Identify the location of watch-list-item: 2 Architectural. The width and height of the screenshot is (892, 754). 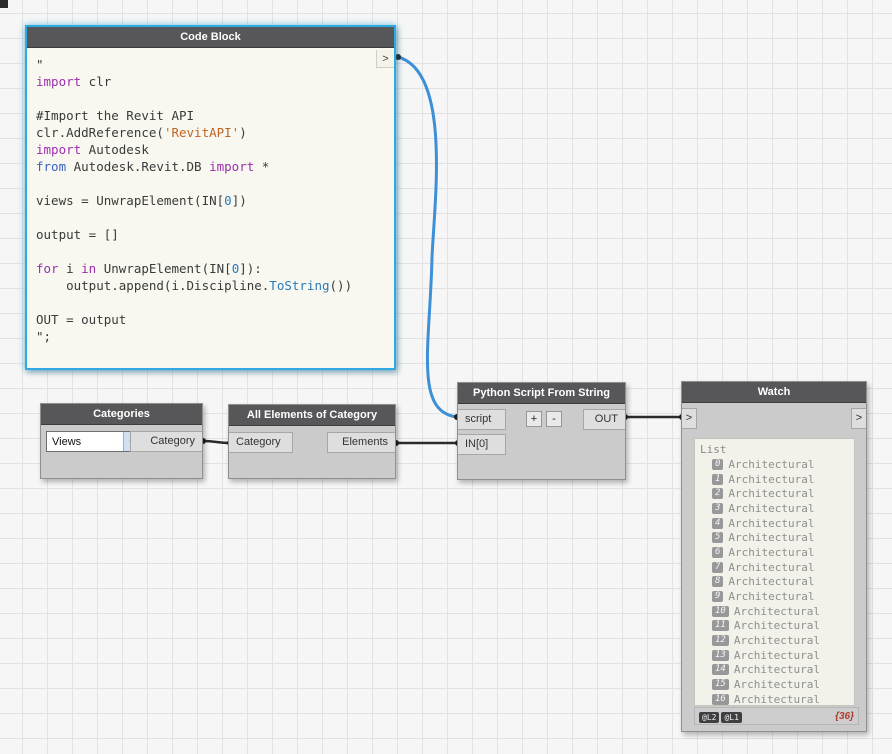
(774, 493).